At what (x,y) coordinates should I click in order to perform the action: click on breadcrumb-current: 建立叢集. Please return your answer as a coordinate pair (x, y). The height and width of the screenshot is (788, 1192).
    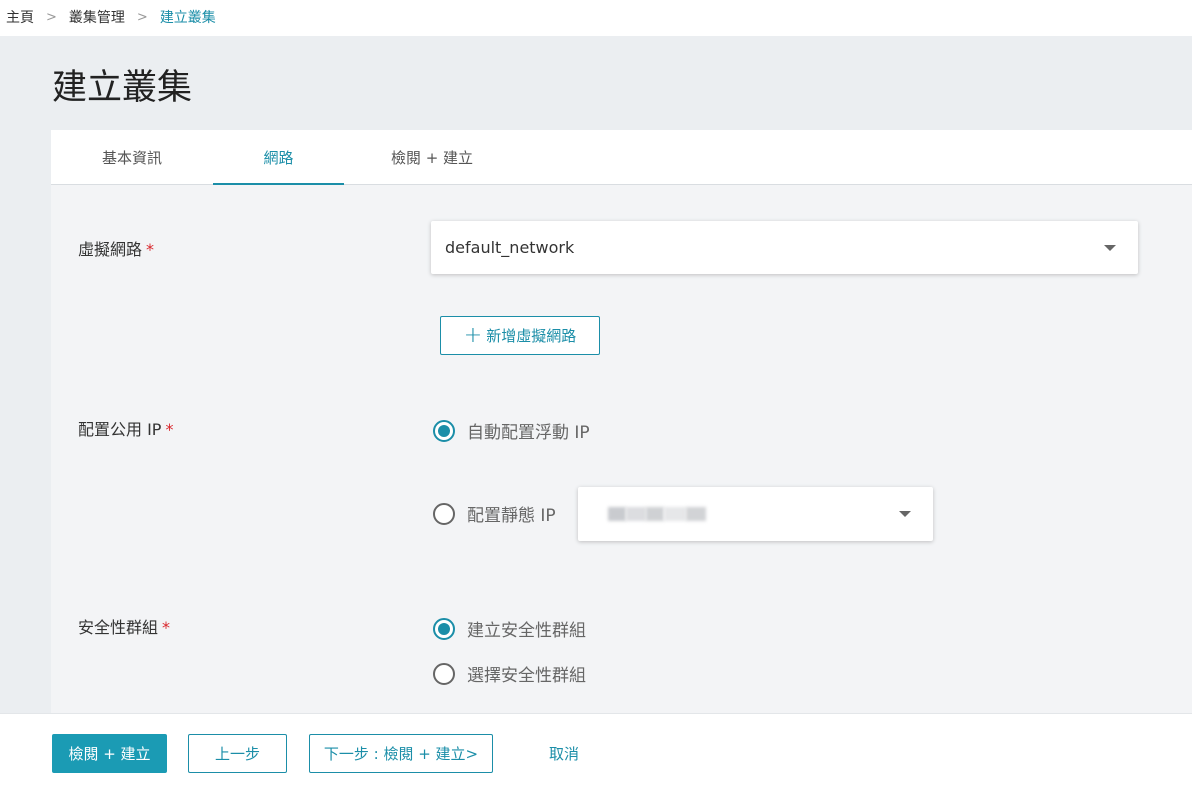
    Looking at the image, I should click on (187, 18).